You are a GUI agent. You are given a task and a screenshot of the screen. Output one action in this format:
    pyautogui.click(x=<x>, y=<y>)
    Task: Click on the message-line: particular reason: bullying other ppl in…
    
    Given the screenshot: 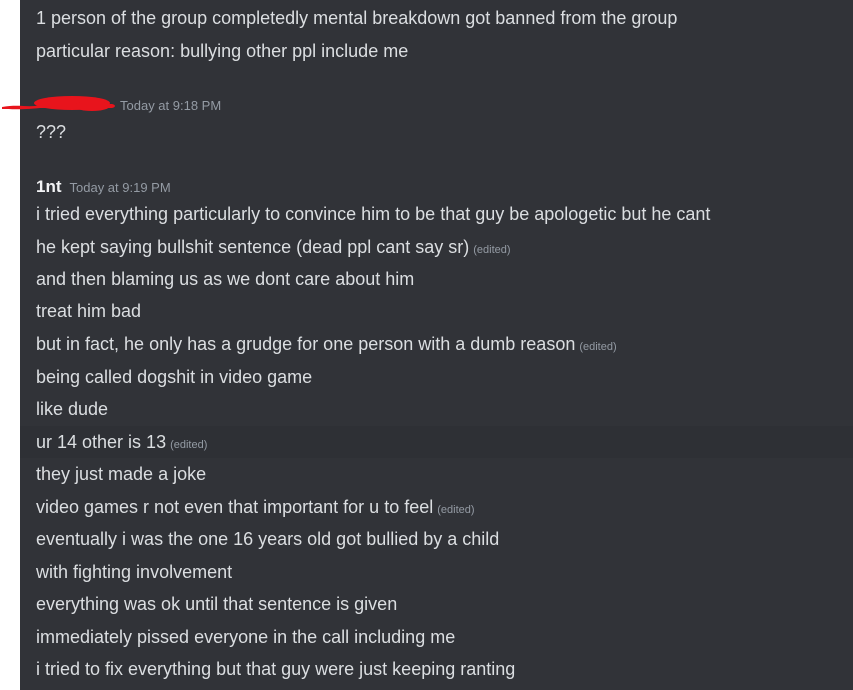 What is the action you would take?
    pyautogui.click(x=222, y=51)
    